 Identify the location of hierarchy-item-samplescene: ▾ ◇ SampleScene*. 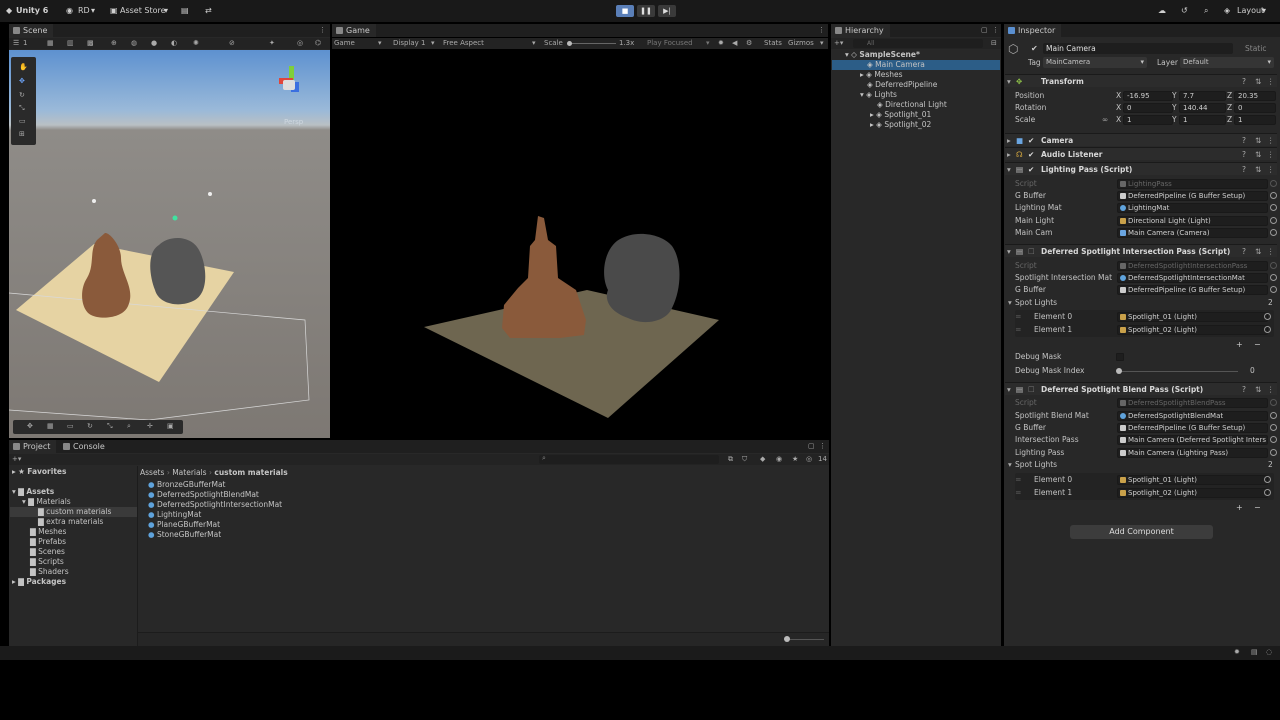
(882, 55).